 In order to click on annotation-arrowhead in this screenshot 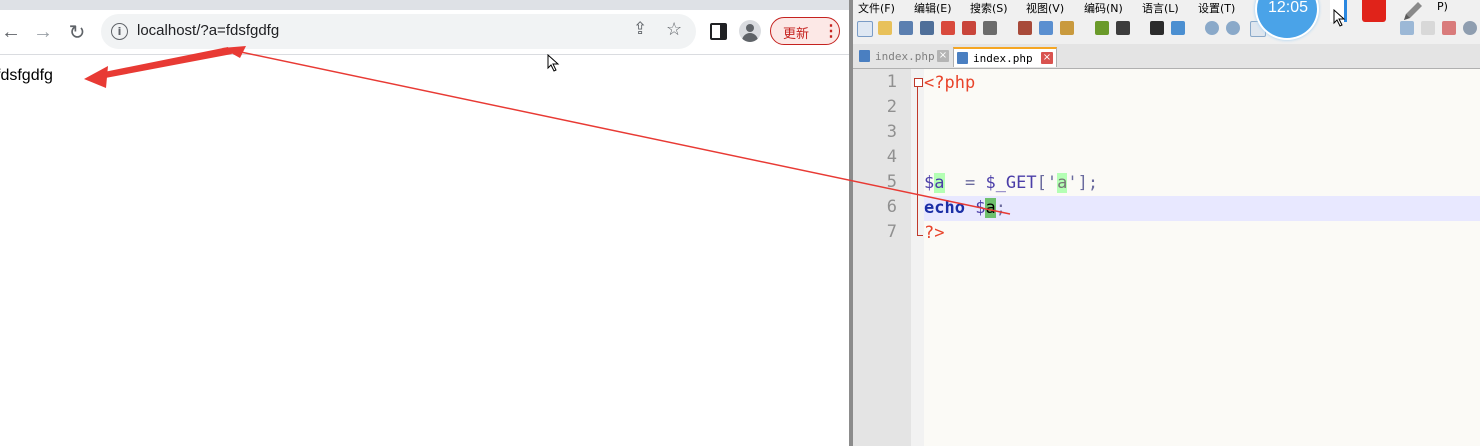, I will do `click(96, 77)`.